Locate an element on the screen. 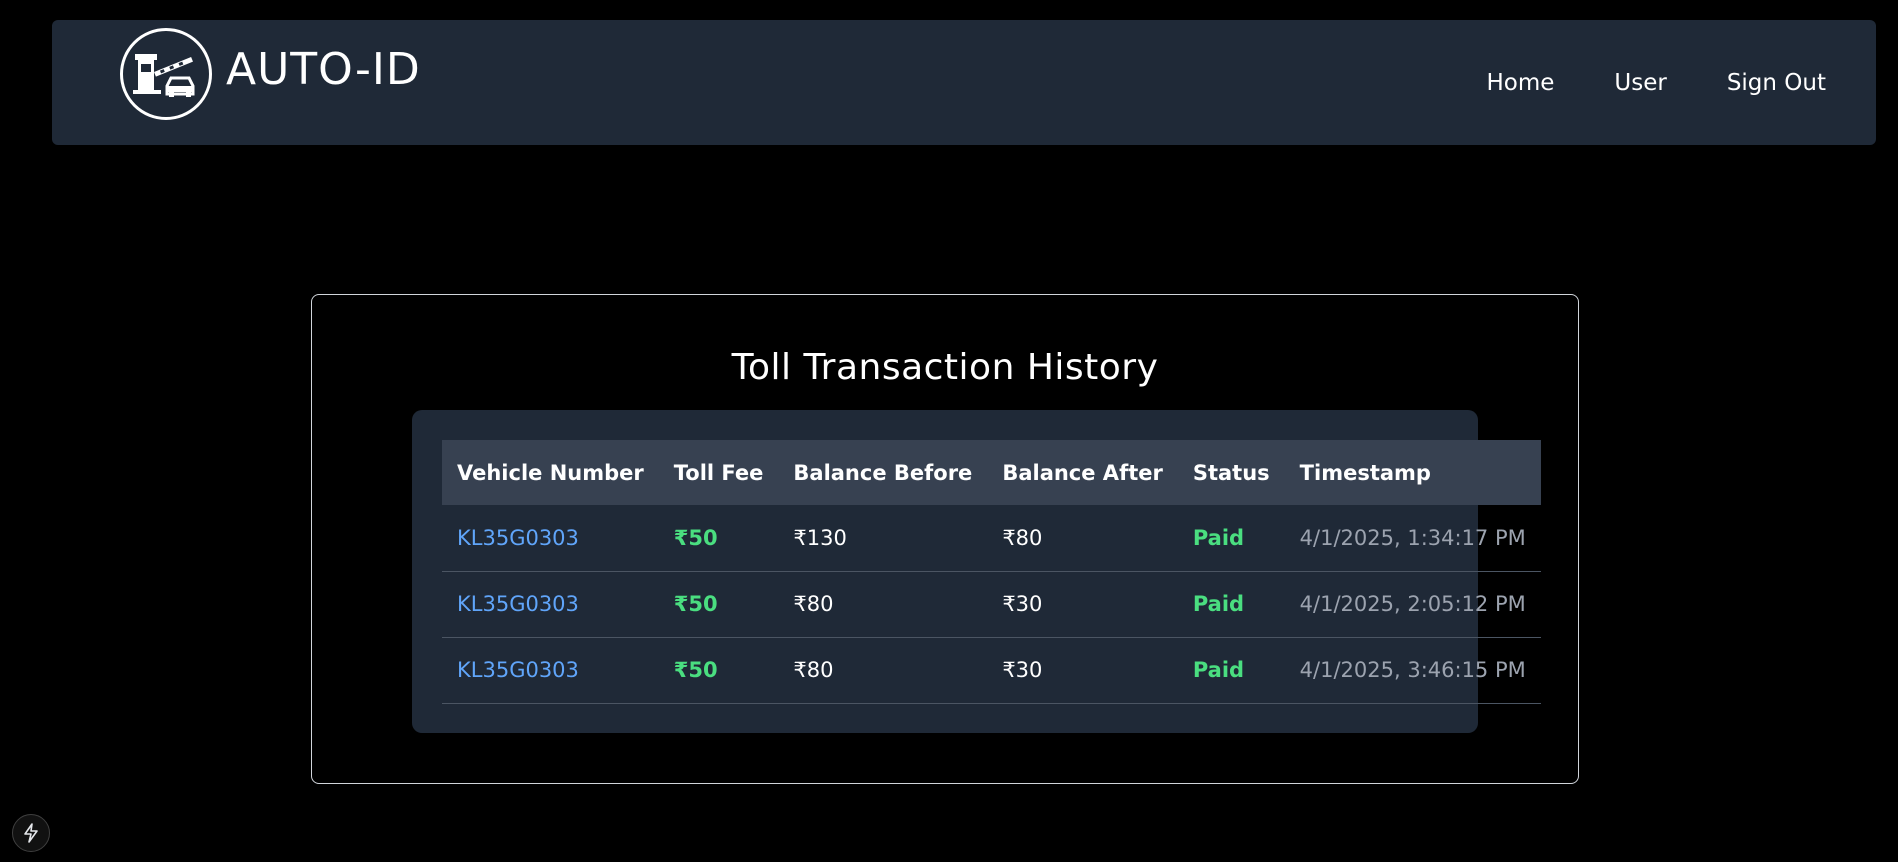  page-title: Toll Transaction History is located at coordinates (945, 367).